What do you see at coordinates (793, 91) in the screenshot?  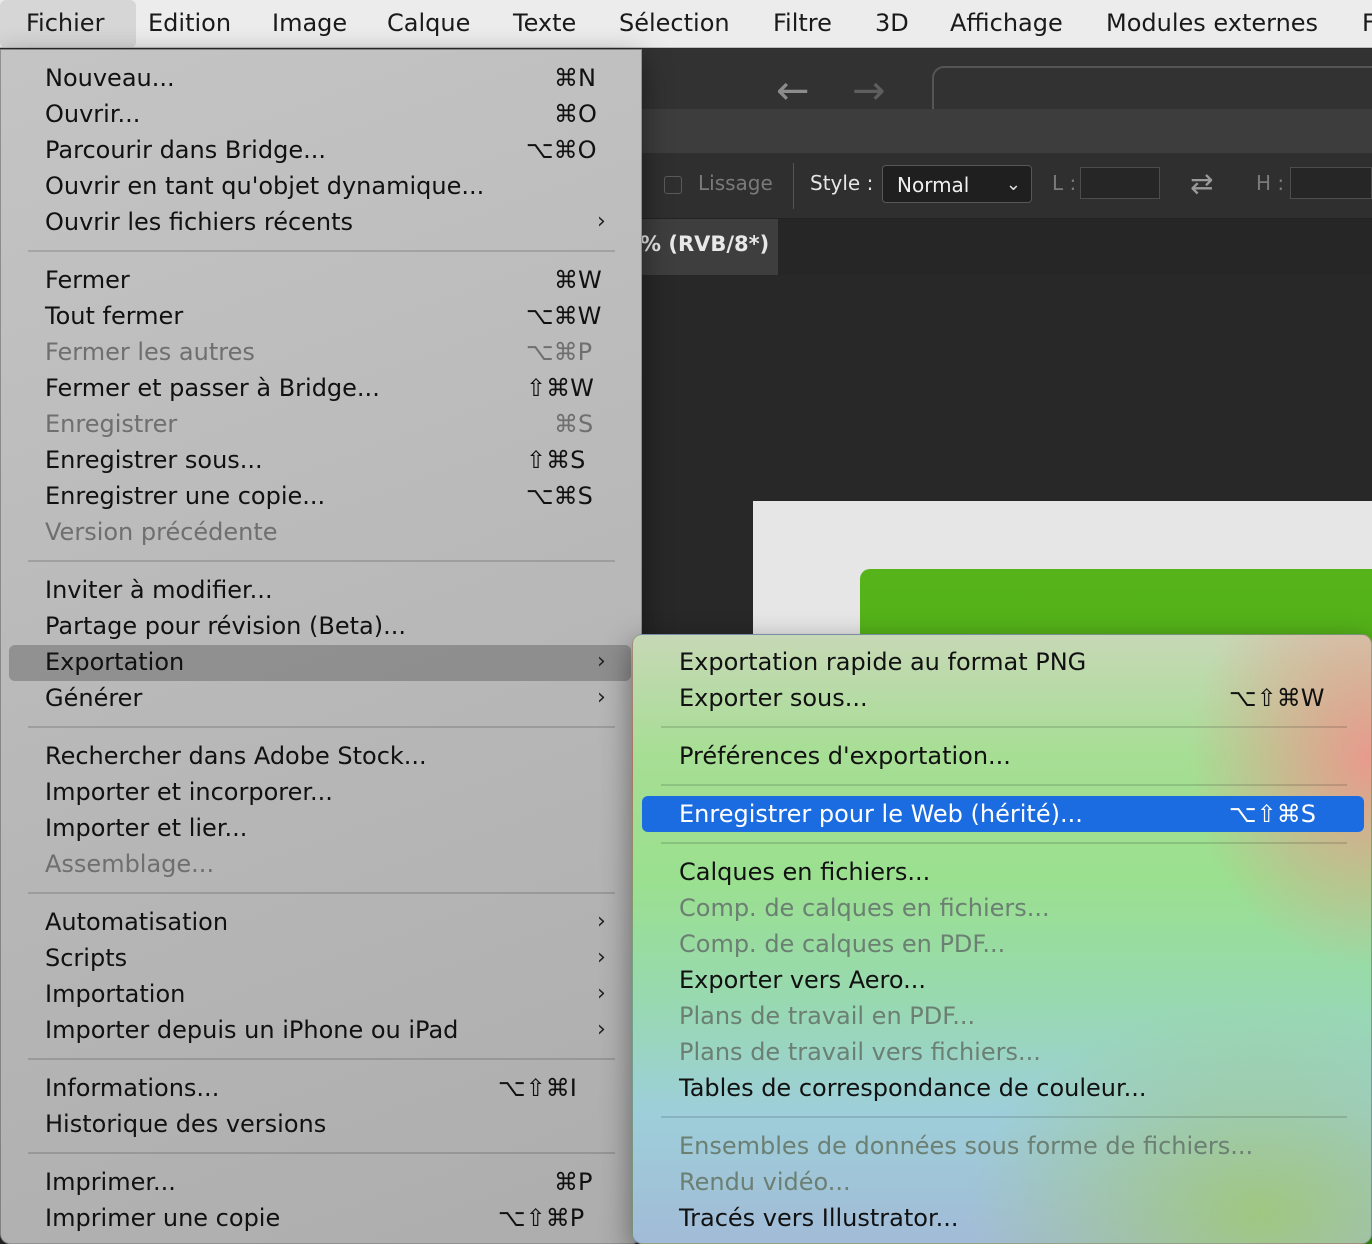 I see `back-arrow-icon: ←` at bounding box center [793, 91].